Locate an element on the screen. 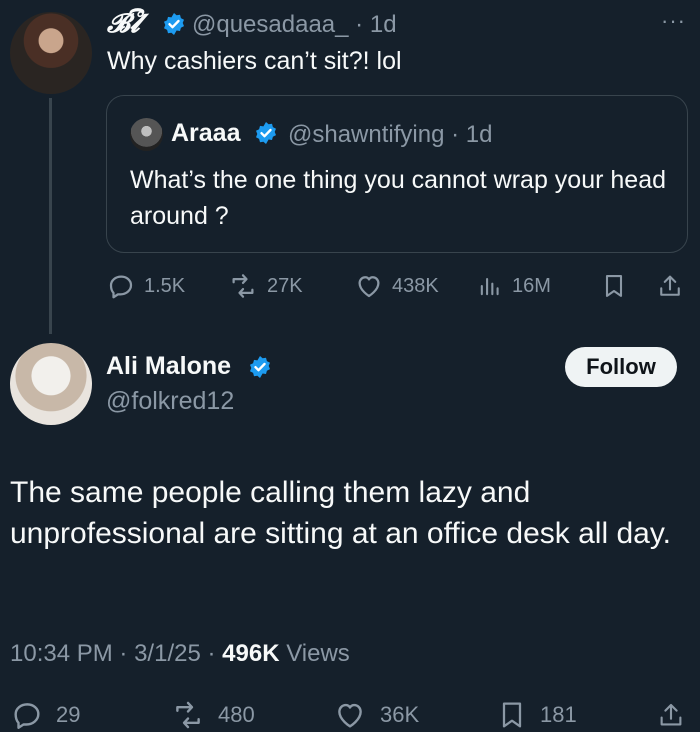  like-button: 36K is located at coordinates (375, 715).